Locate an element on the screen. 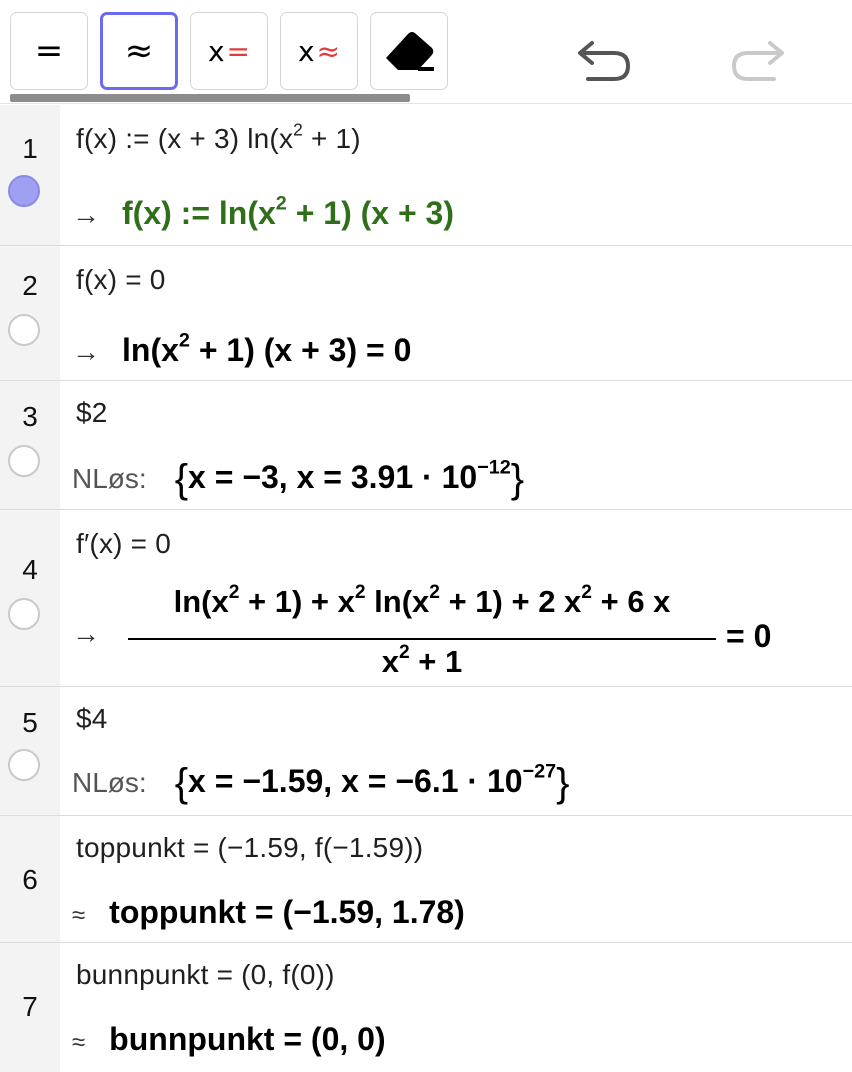 This screenshot has height=1072, width=852. num-text: + 1) + x is located at coordinates (297, 601).